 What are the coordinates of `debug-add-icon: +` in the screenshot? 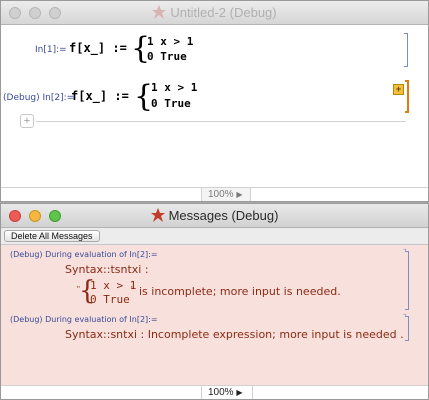 It's located at (398, 89).